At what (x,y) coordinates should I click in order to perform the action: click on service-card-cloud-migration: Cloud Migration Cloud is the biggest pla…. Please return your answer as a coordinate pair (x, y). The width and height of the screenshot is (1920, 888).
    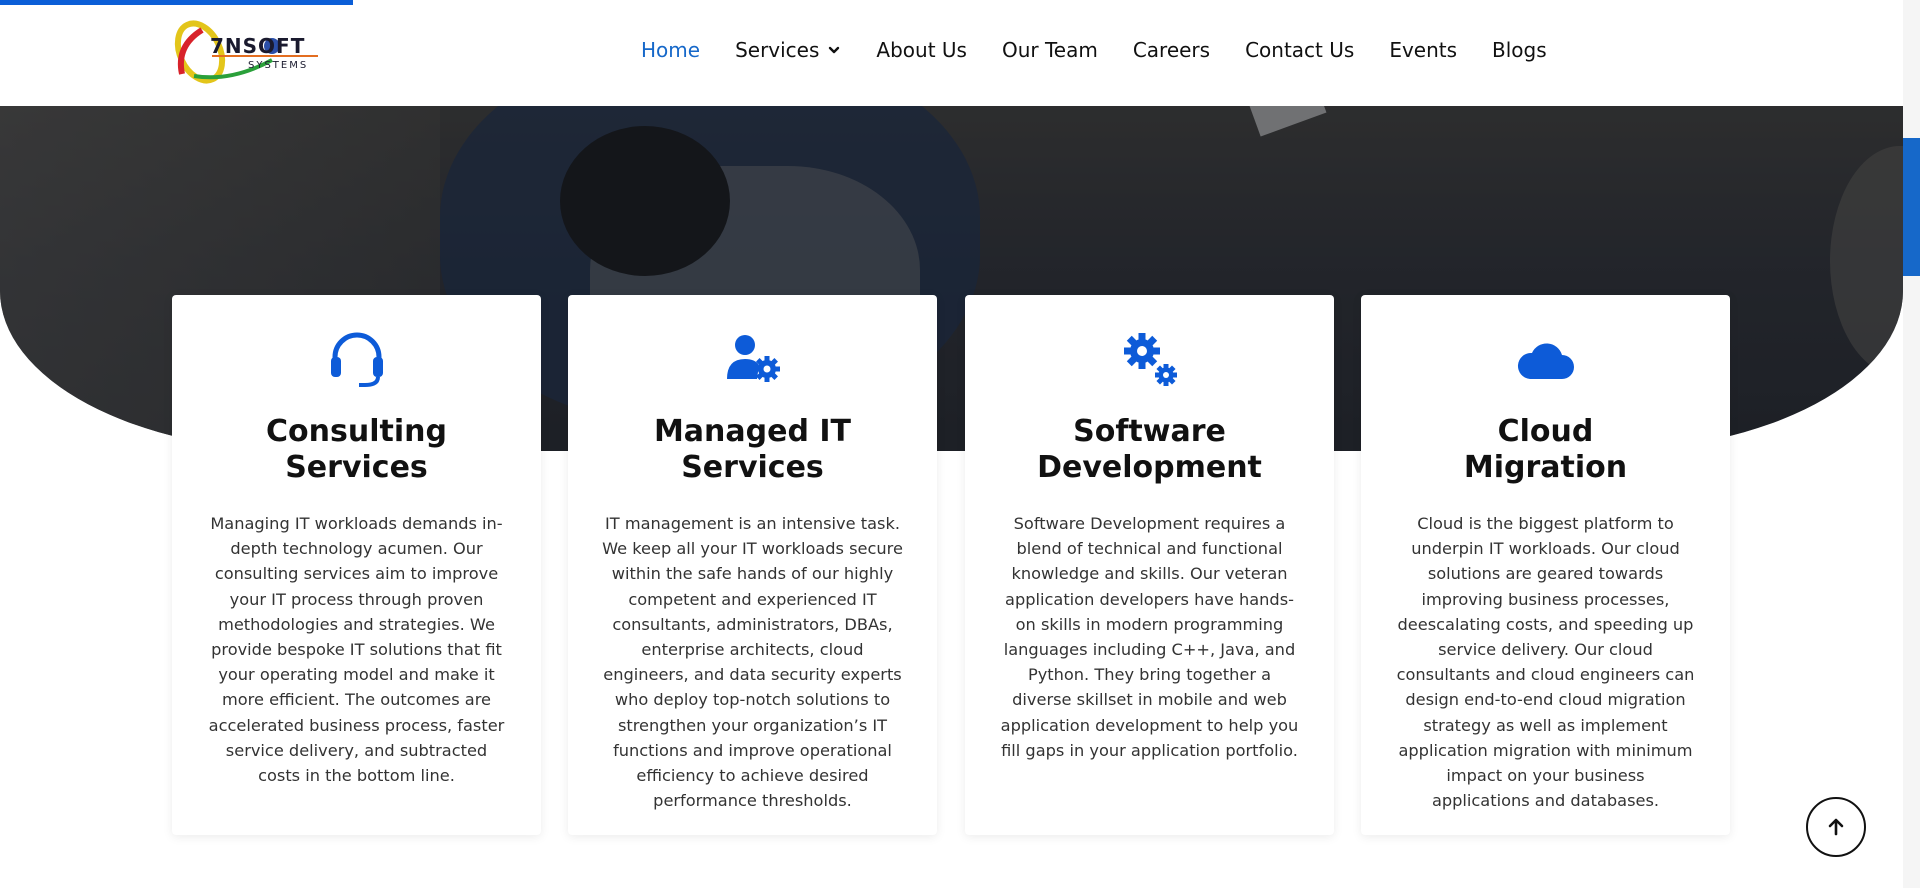
    Looking at the image, I should click on (1545, 565).